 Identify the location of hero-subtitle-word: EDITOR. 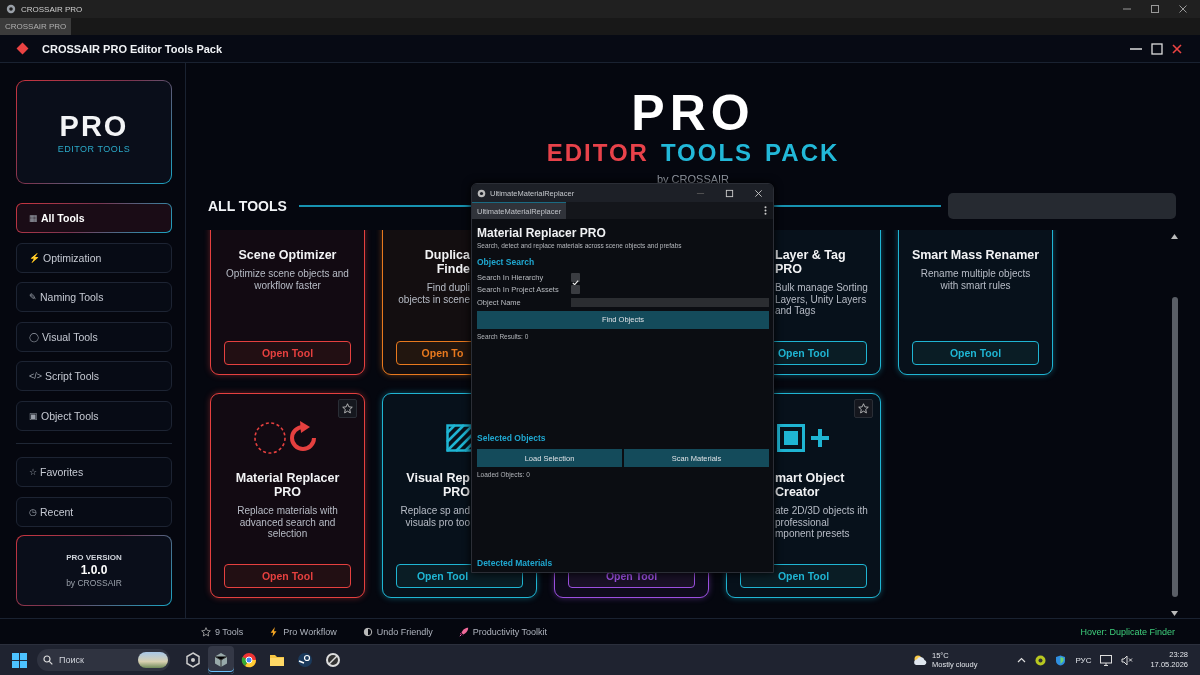
(597, 153).